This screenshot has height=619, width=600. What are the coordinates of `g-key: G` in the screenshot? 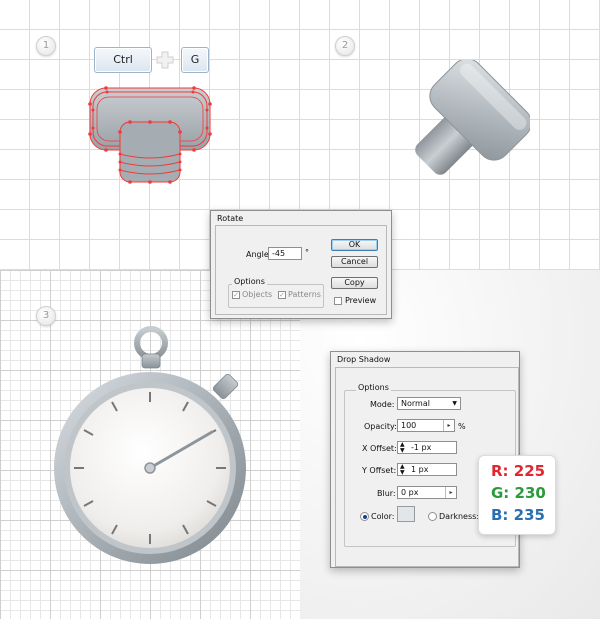 It's located at (195, 60).